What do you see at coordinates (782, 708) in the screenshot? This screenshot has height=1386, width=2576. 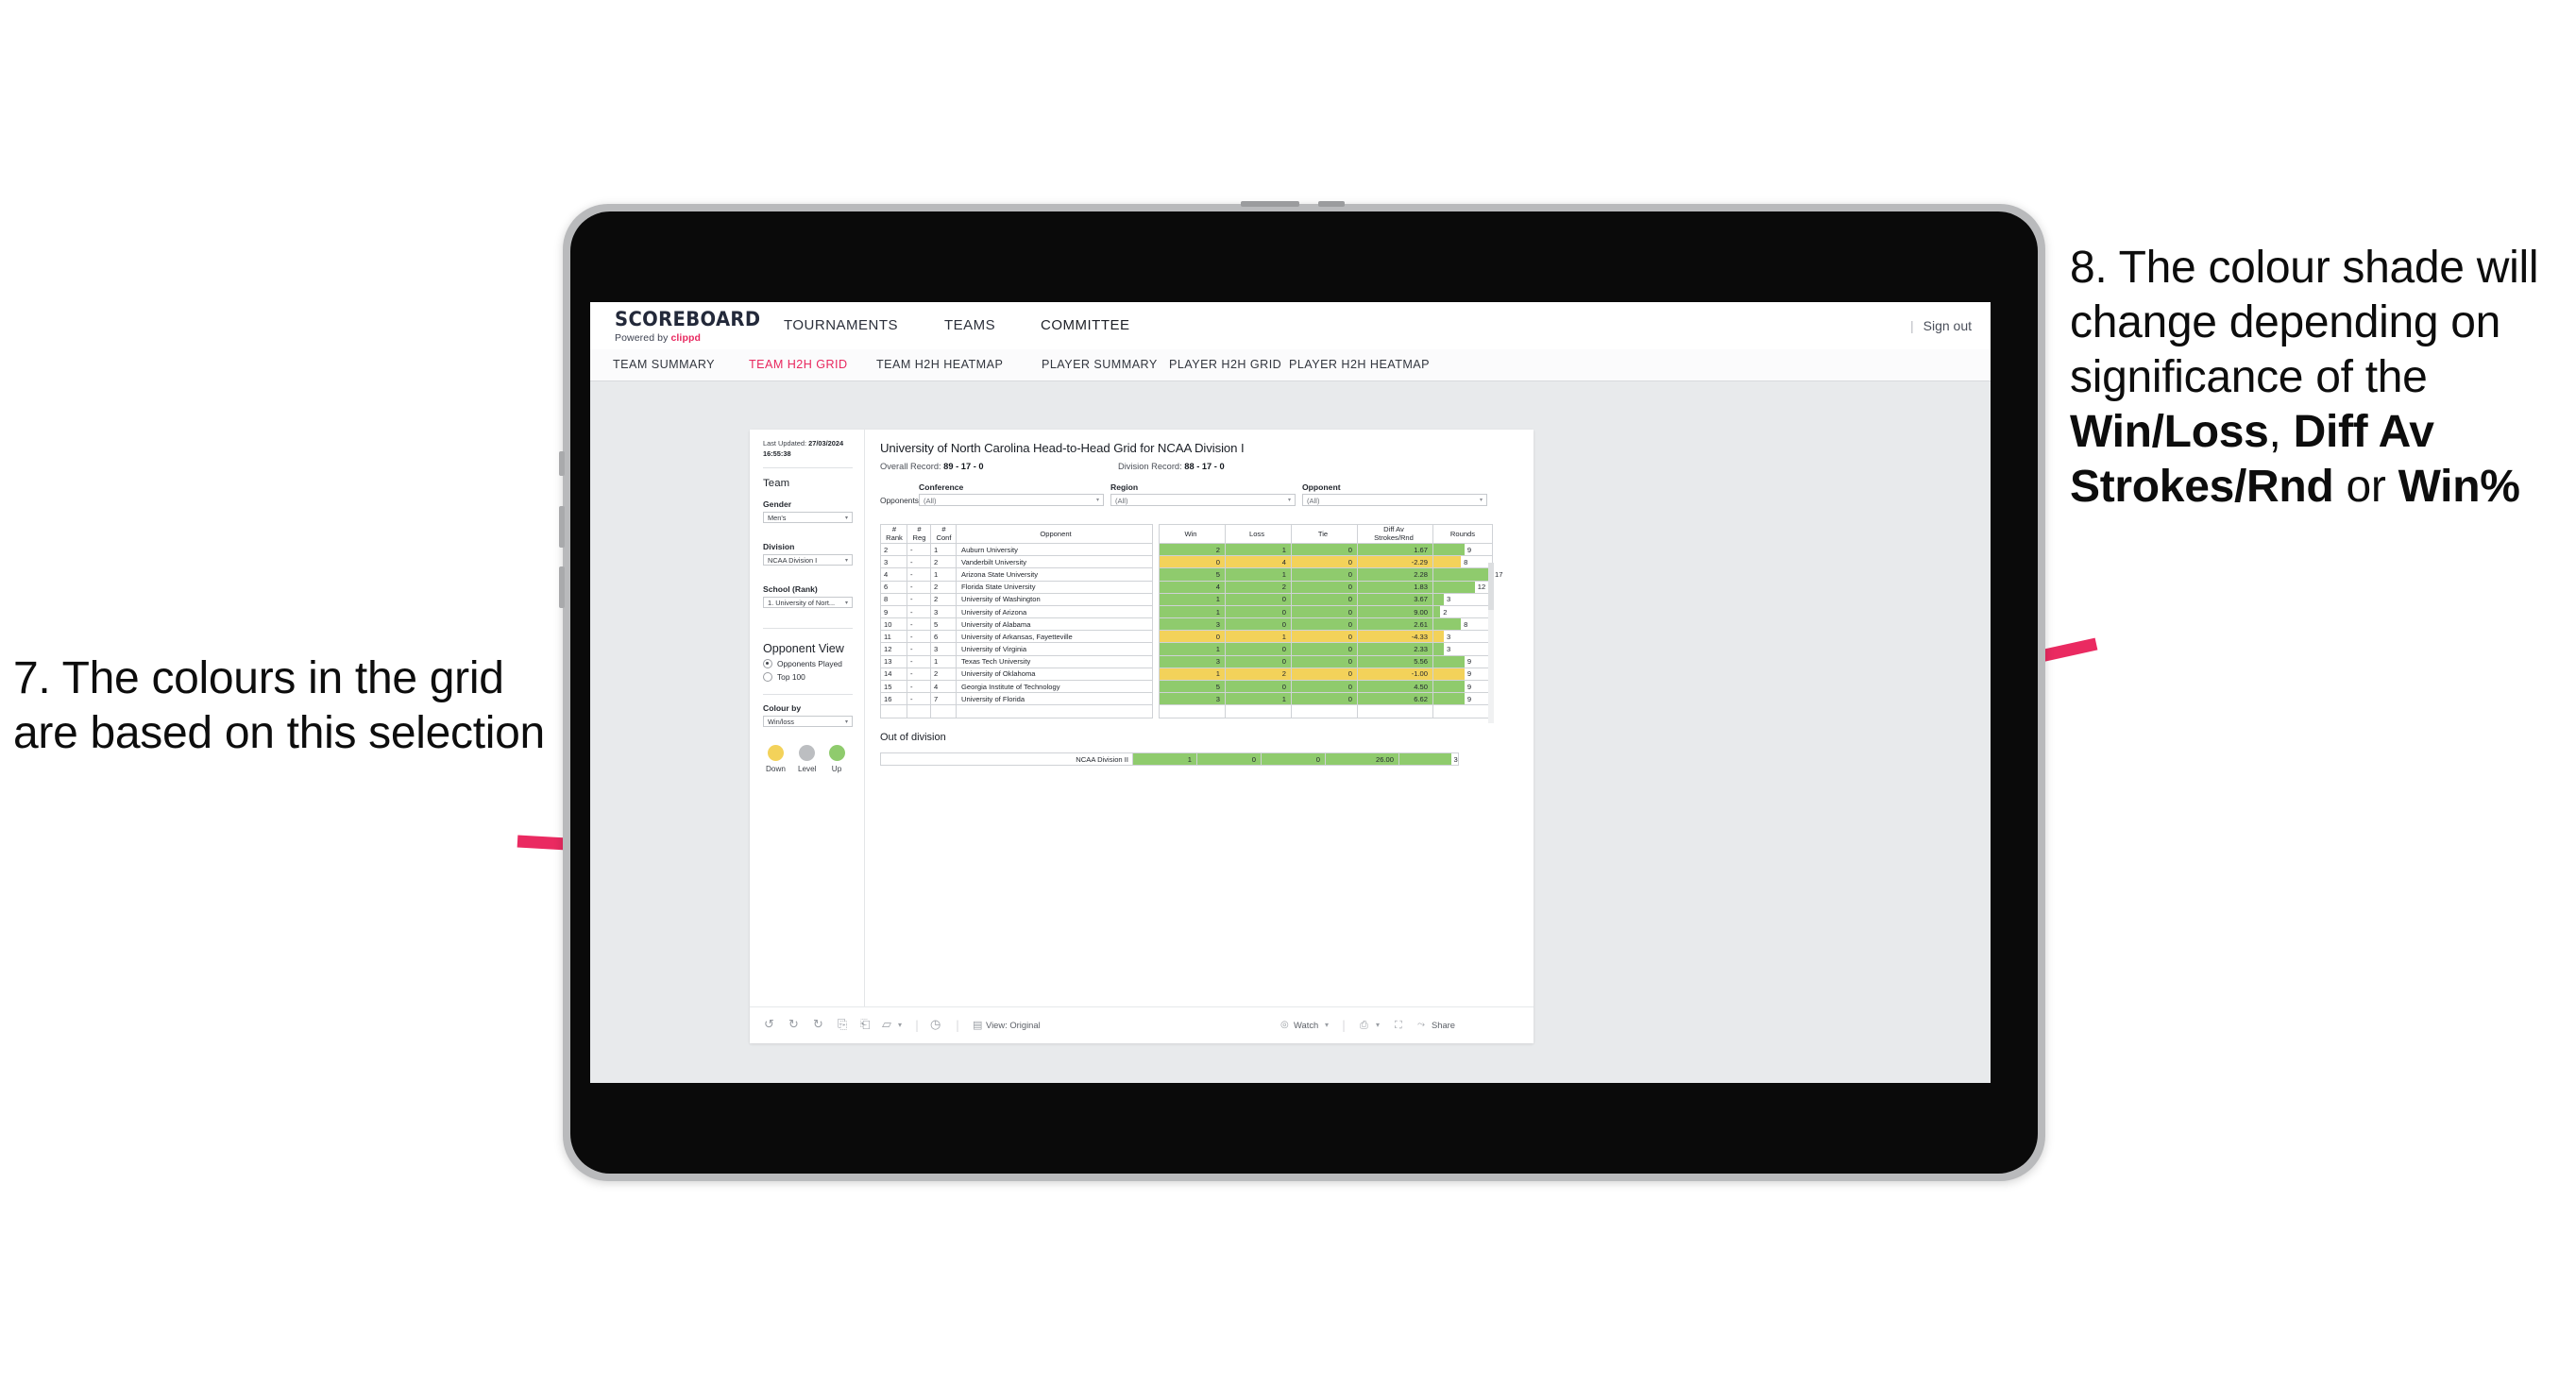 I see `colour-by-label: Colour by` at bounding box center [782, 708].